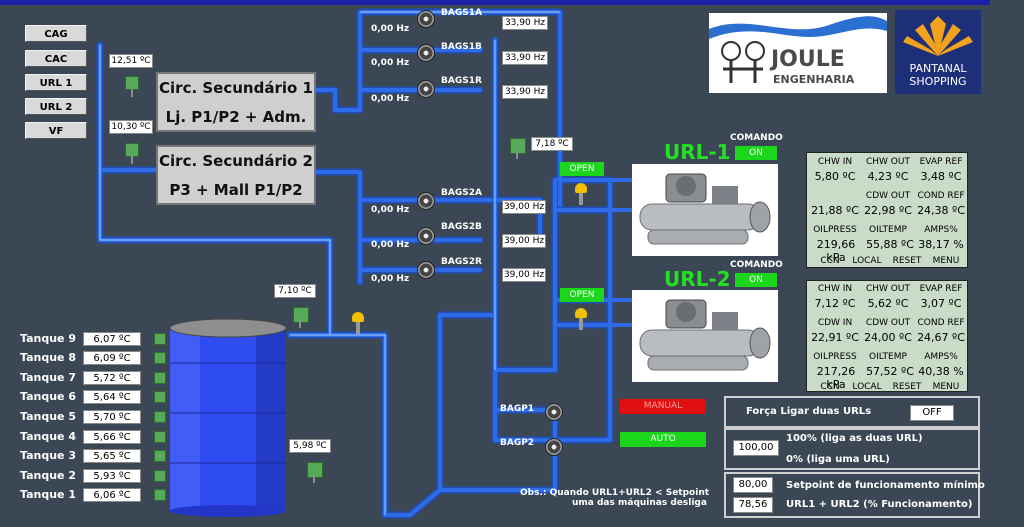 Image resolution: width=1024 pixels, height=527 pixels. I want to click on percent-line1: 100% (liga as duas URL), so click(854, 438).